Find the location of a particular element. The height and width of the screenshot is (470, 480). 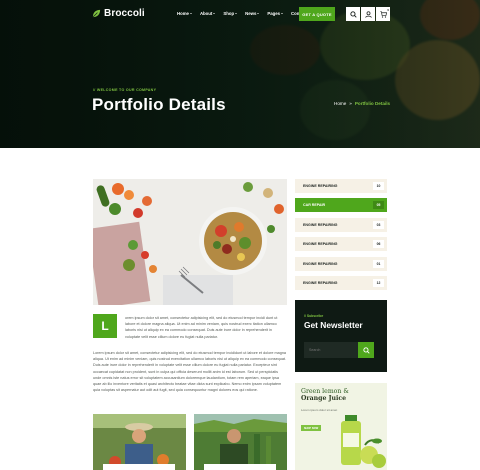

nav-item-home: Home is located at coordinates (184, 13).